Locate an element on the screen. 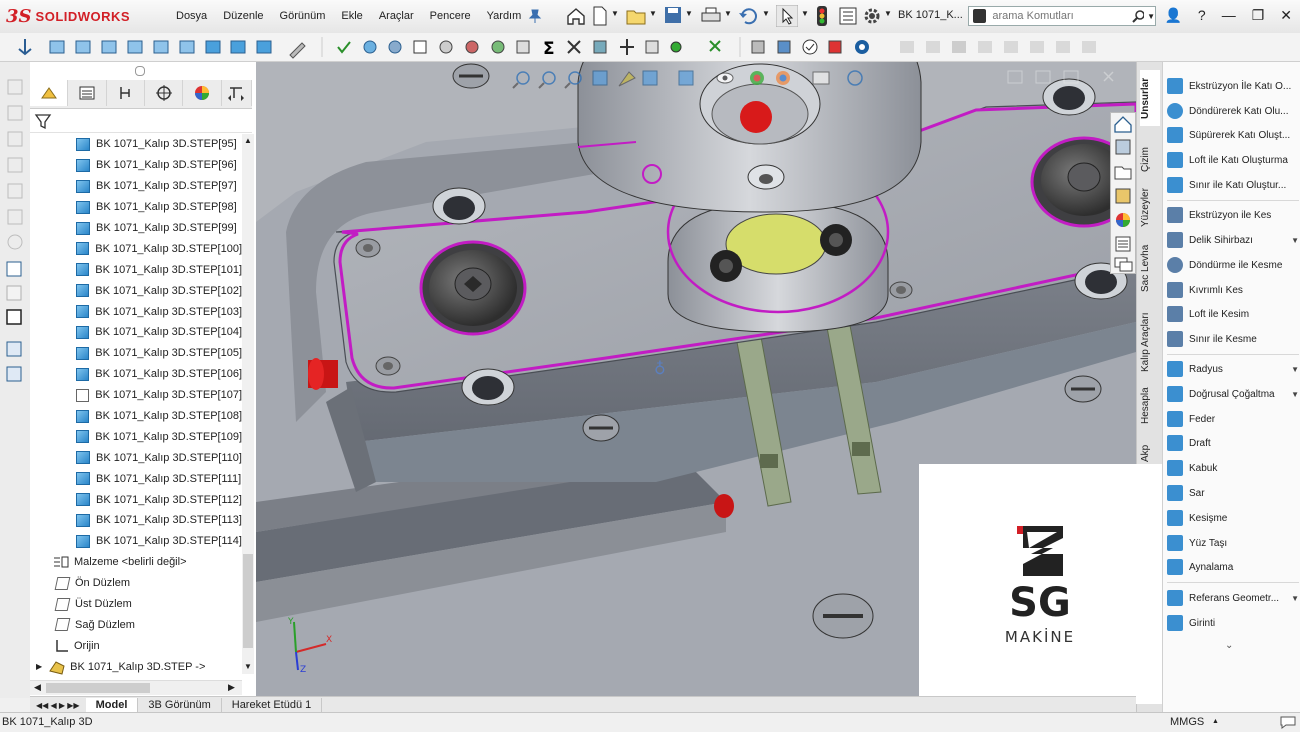 The width and height of the screenshot is (1300, 732). tree-item: BK 1071_Kalıp 3D.STEP[112] is located at coordinates (136, 499).